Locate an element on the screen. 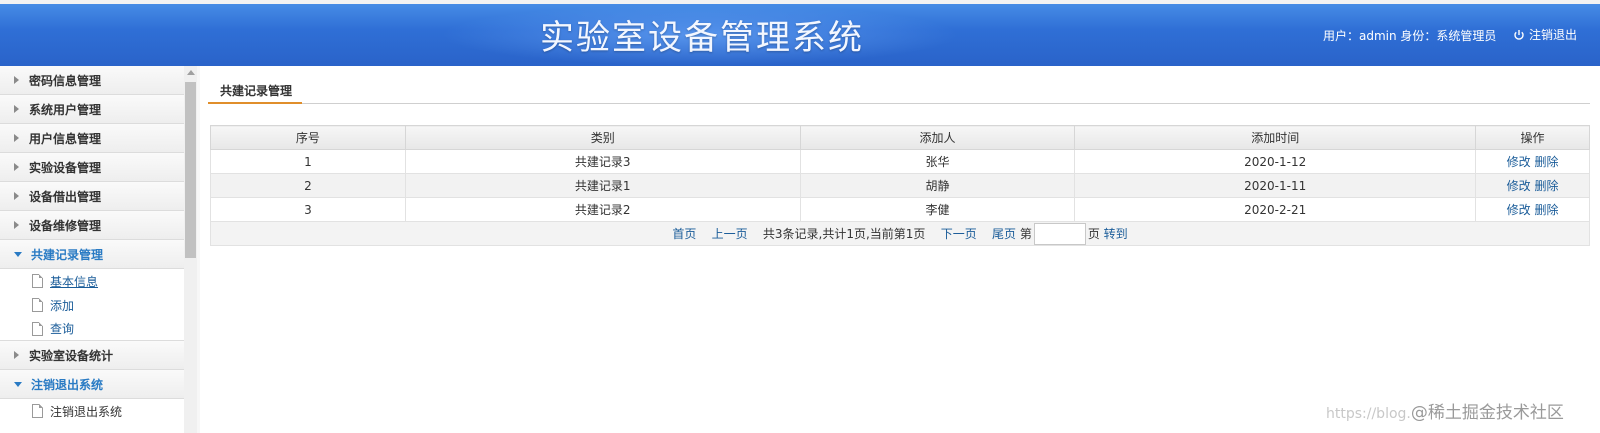 This screenshot has width=1600, height=433. sidebar-item-label: 注销退出系统 is located at coordinates (67, 384).